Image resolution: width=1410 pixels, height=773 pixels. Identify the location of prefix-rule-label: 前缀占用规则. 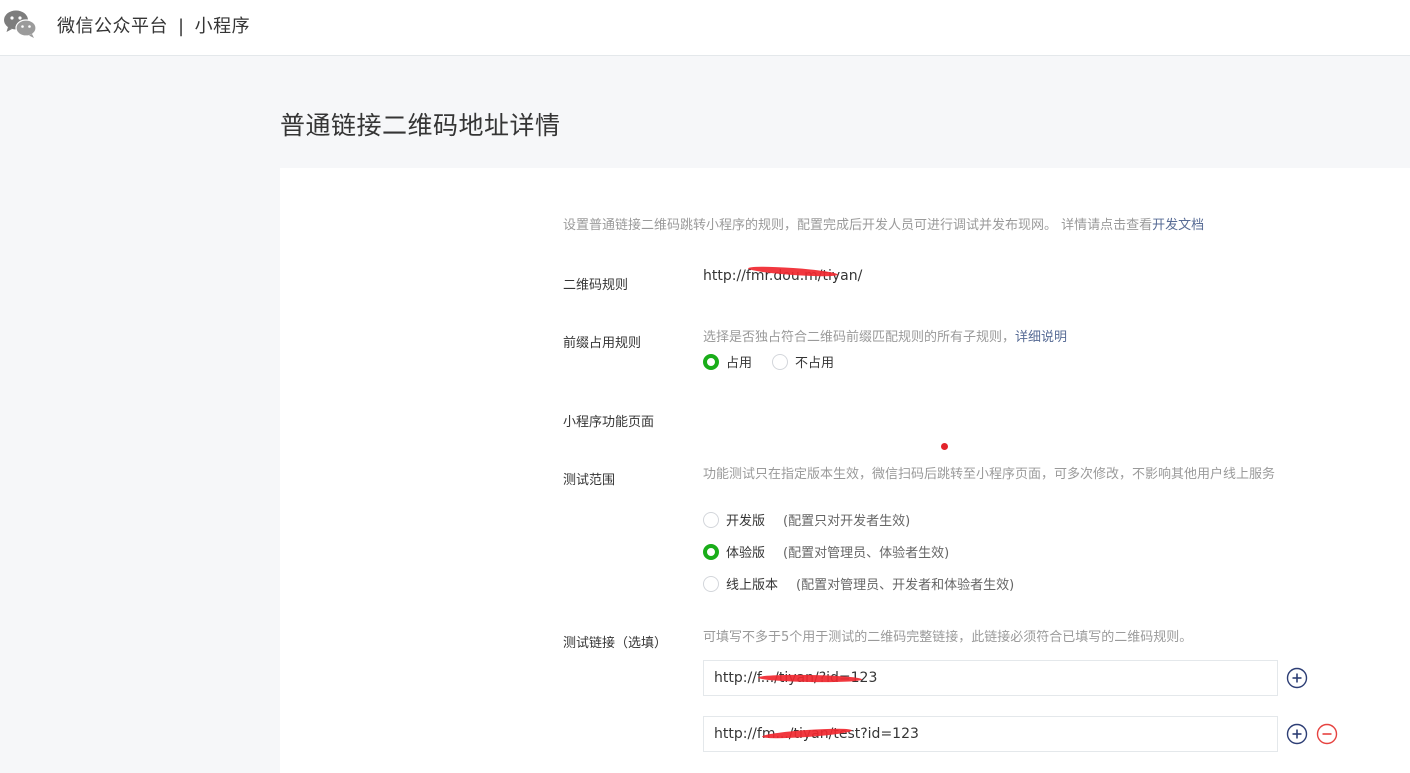
(602, 343).